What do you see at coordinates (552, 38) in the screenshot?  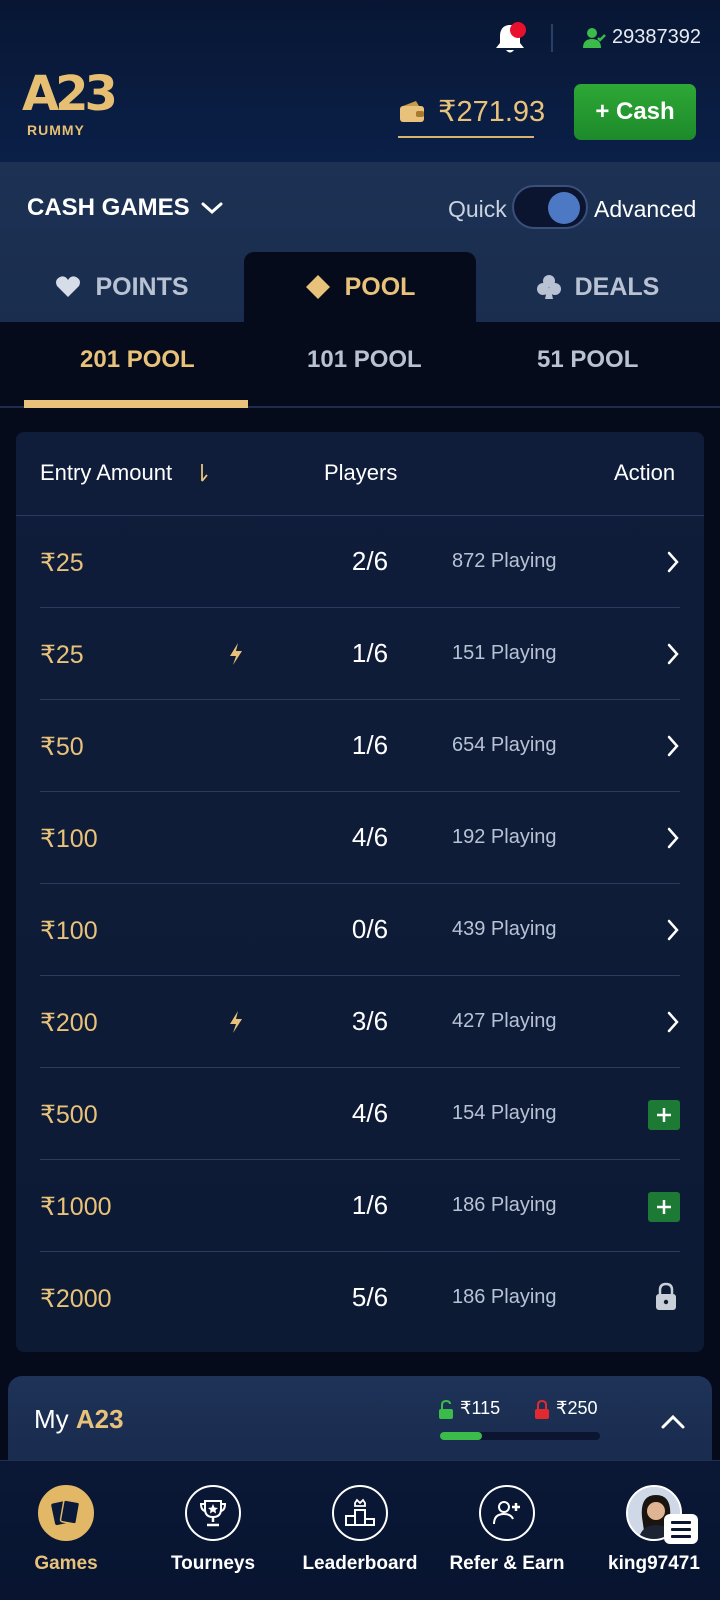 I see `header-divider` at bounding box center [552, 38].